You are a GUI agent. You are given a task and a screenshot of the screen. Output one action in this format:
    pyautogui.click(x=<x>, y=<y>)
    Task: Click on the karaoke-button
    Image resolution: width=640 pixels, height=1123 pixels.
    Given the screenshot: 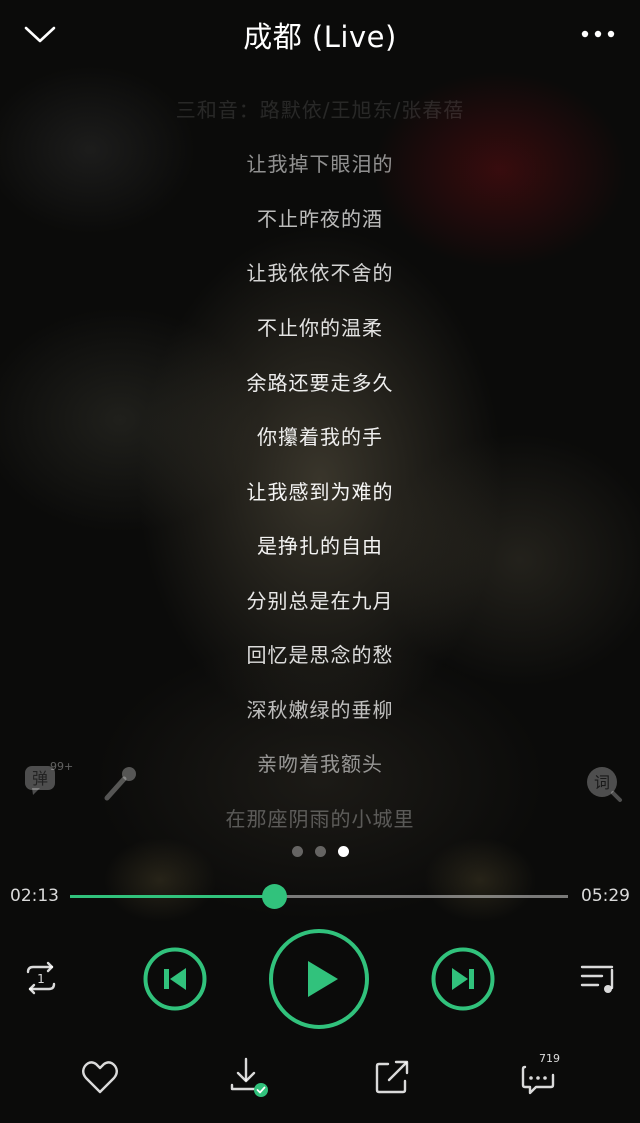 What is the action you would take?
    pyautogui.click(x=121, y=783)
    